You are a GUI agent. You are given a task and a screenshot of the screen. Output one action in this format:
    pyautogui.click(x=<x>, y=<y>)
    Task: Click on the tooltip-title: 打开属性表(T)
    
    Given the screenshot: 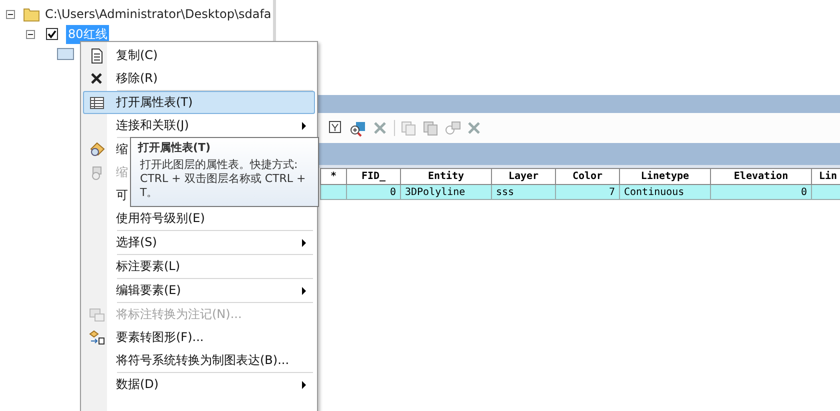 What is the action you would take?
    pyautogui.click(x=175, y=148)
    